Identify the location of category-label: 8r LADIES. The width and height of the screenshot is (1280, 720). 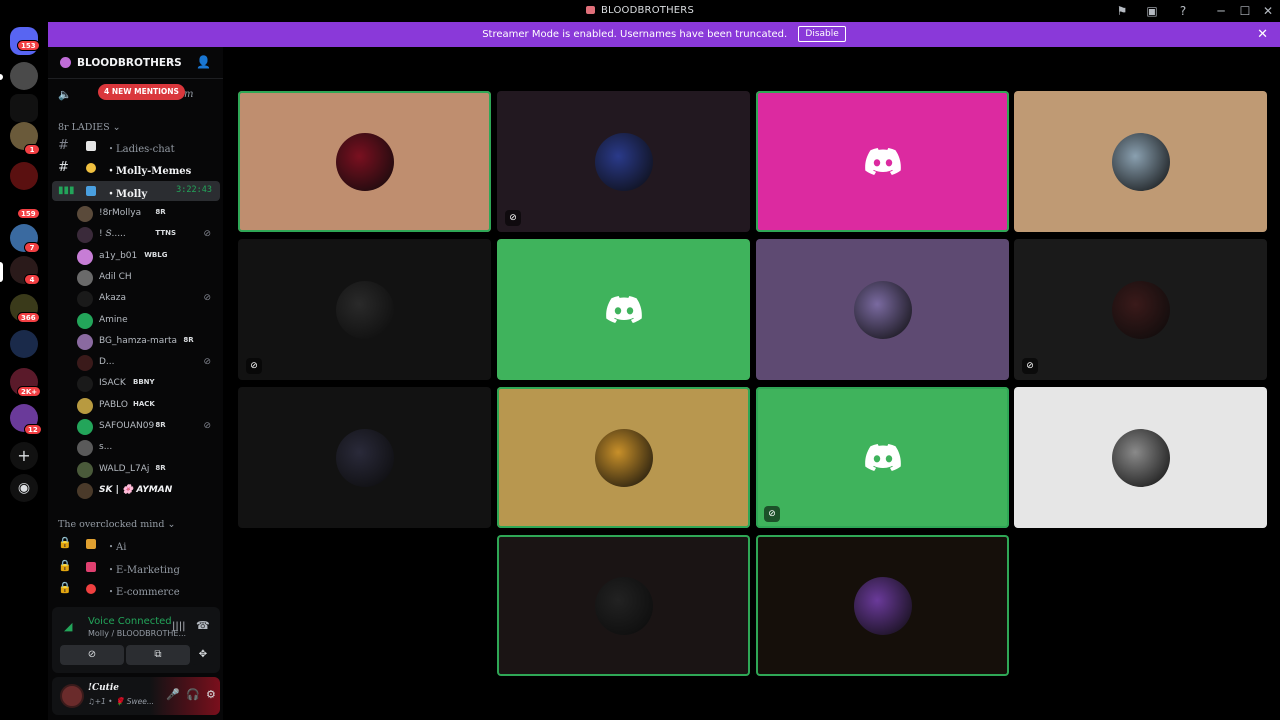
(84, 127).